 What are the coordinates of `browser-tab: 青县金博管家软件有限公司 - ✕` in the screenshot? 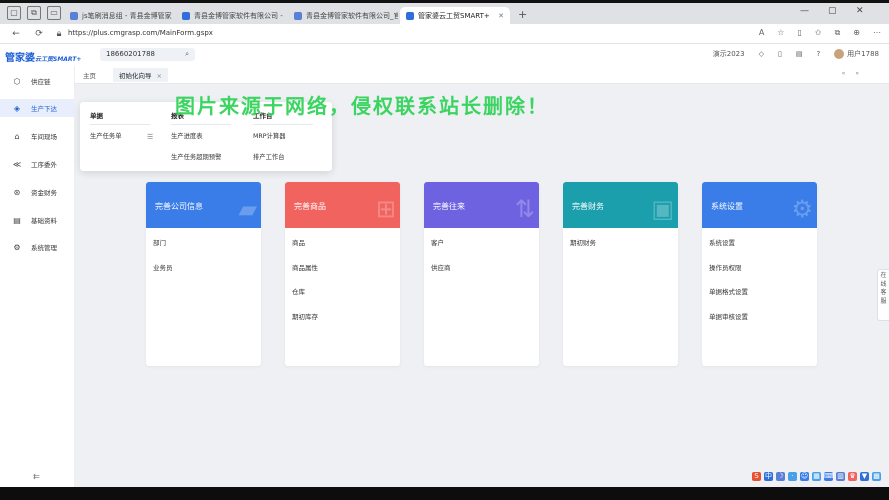 It's located at (231, 15).